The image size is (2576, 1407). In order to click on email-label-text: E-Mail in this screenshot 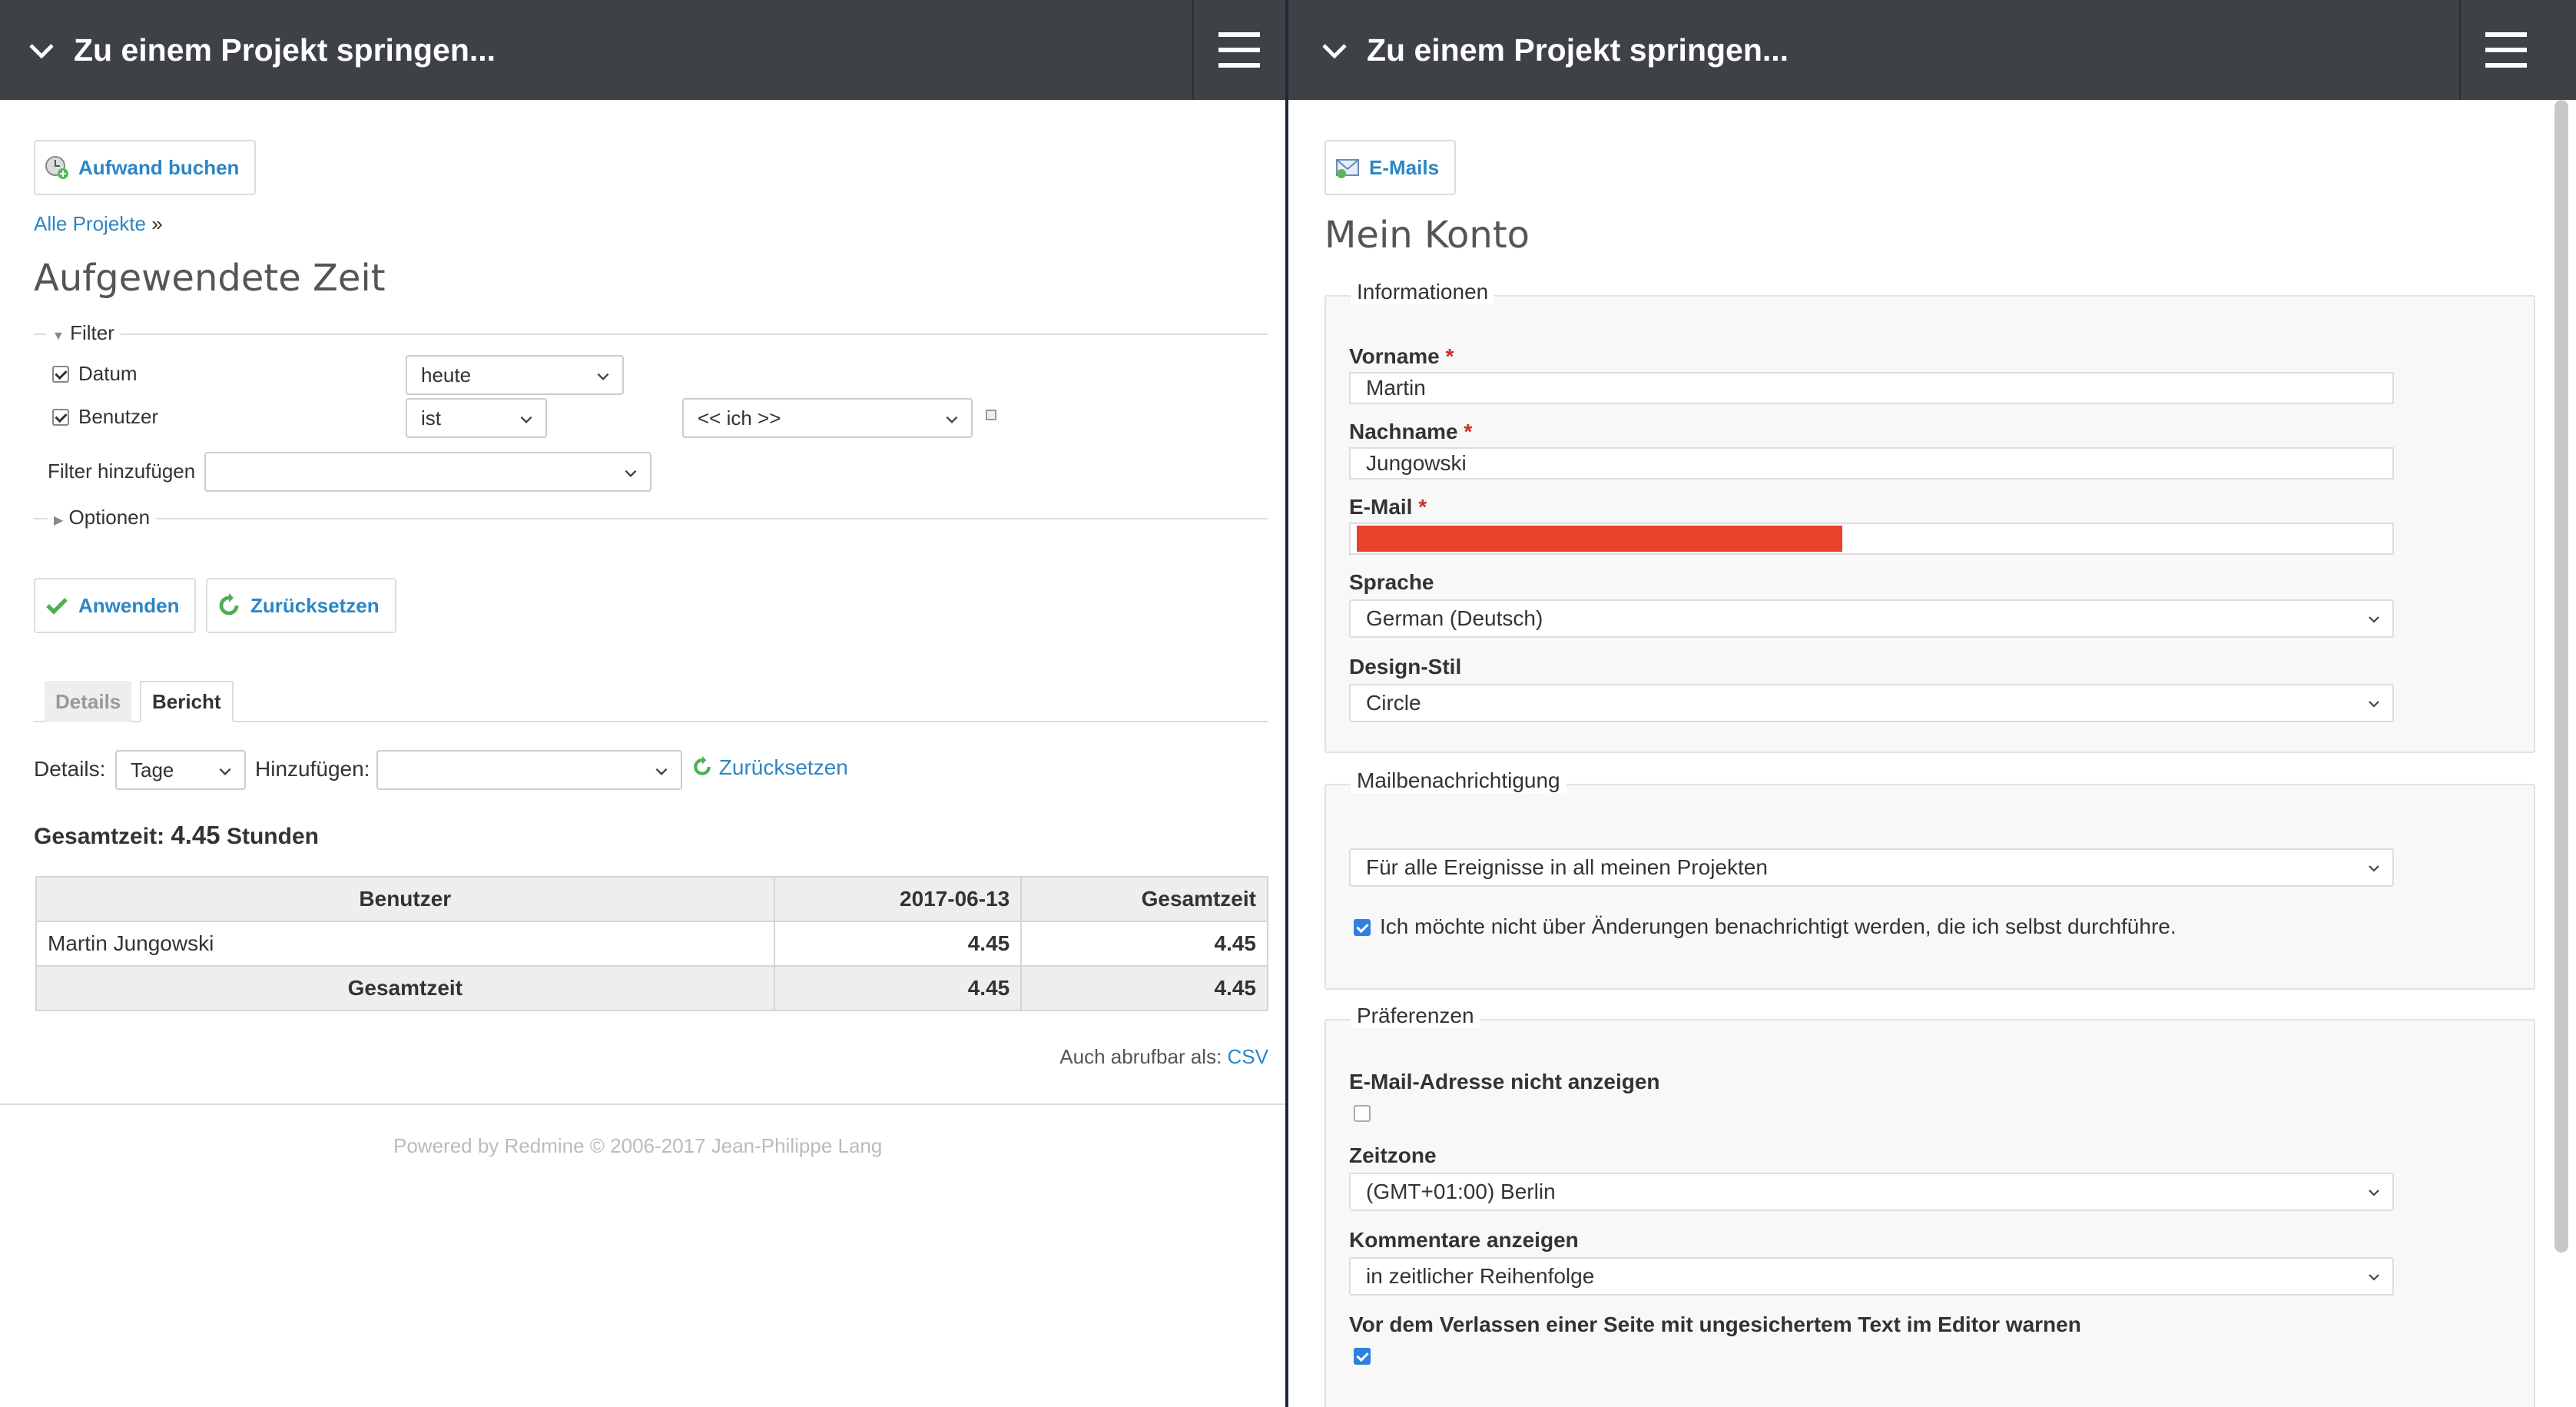, I will do `click(1381, 507)`.